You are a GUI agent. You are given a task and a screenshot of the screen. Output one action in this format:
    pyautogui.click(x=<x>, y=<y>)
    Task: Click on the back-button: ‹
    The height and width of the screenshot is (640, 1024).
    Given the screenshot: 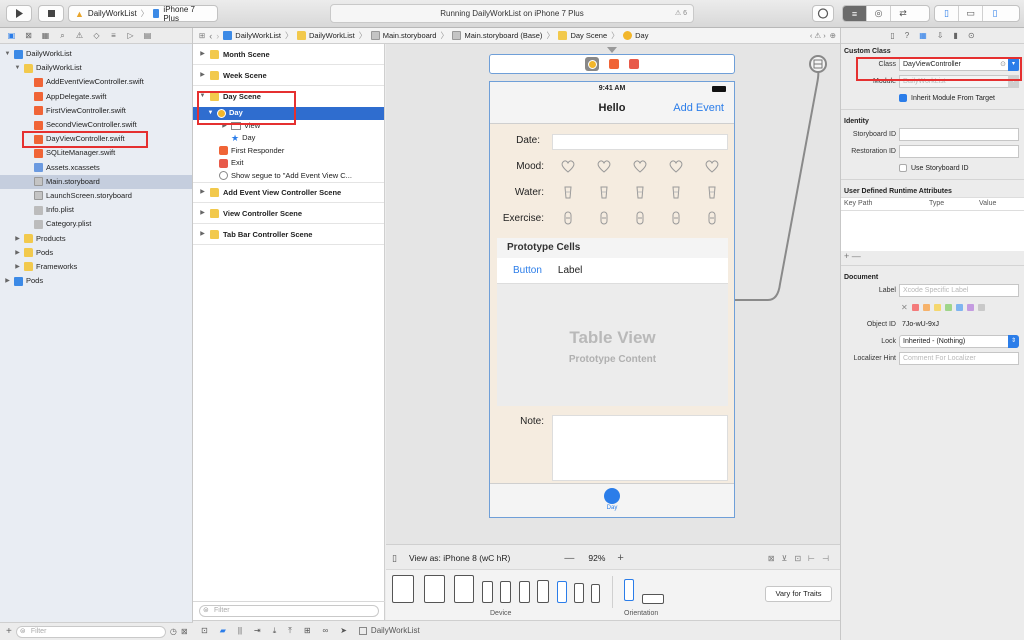 What is the action you would take?
    pyautogui.click(x=210, y=36)
    